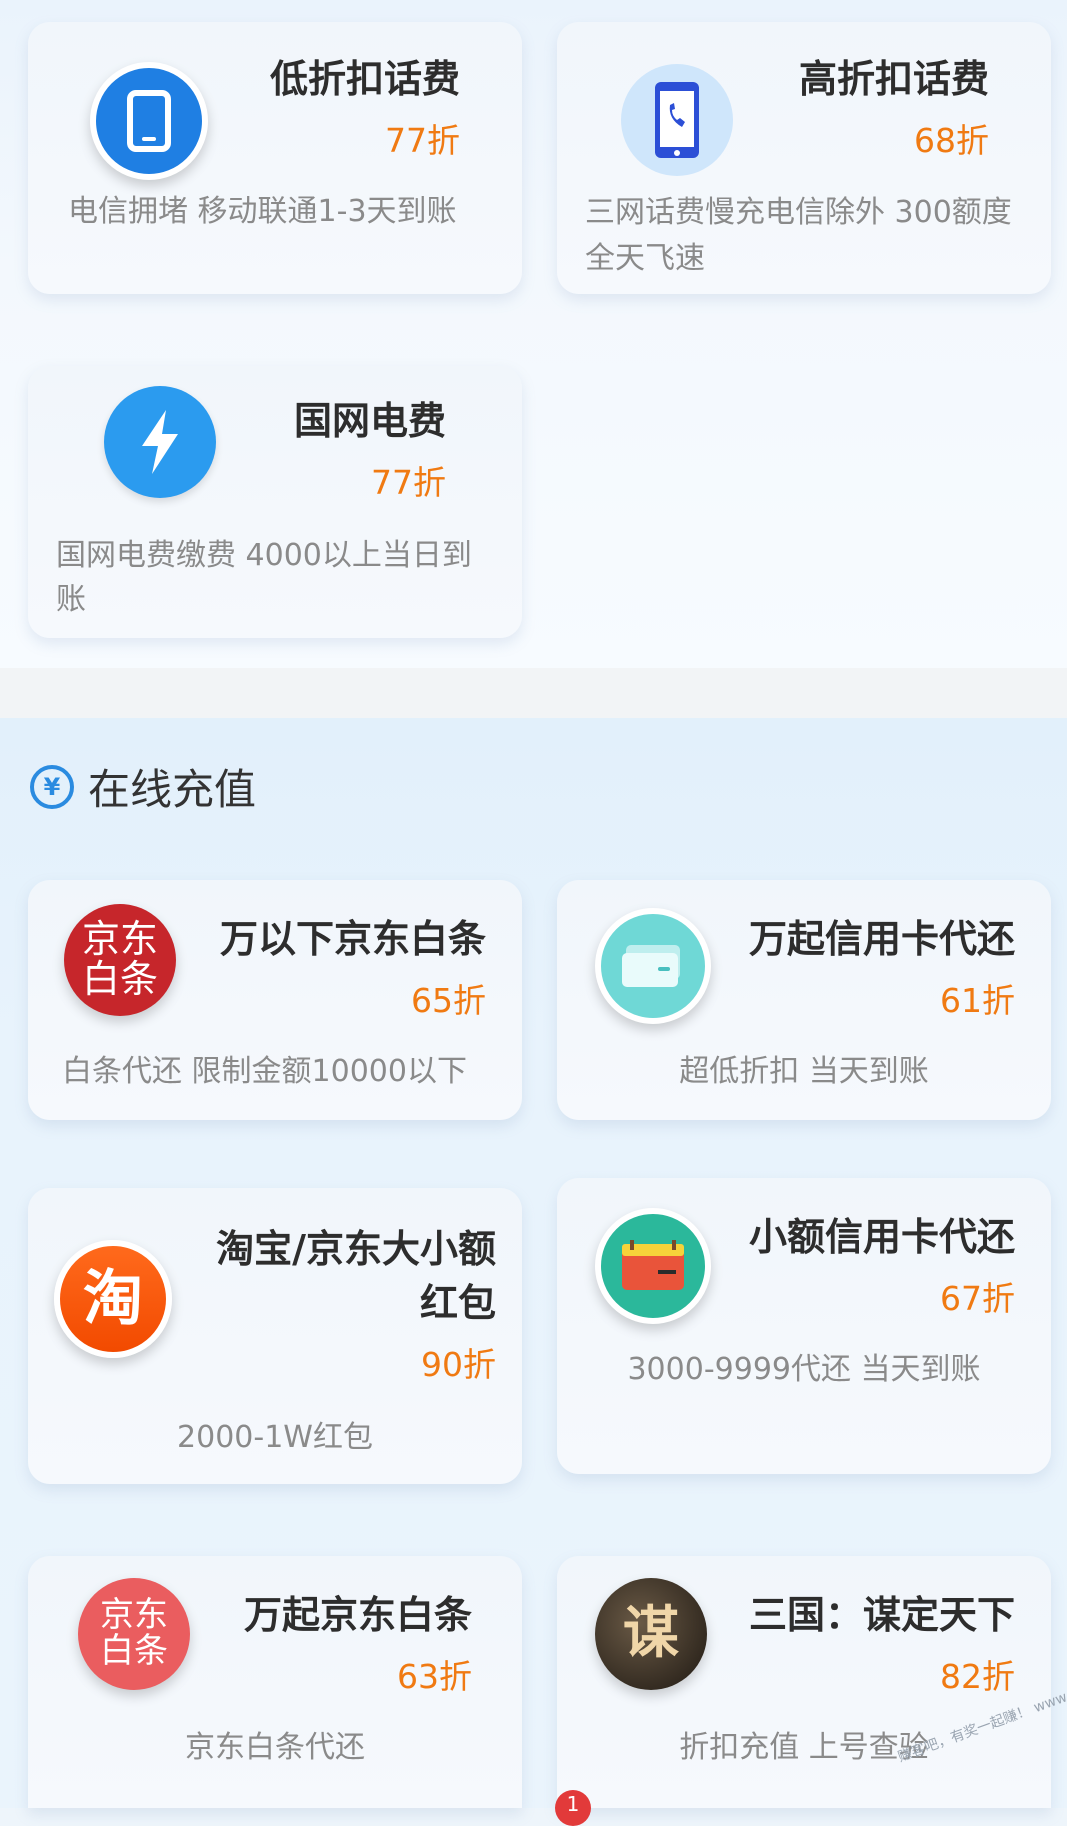  What do you see at coordinates (52, 786) in the screenshot?
I see `yen-icon: ¥` at bounding box center [52, 786].